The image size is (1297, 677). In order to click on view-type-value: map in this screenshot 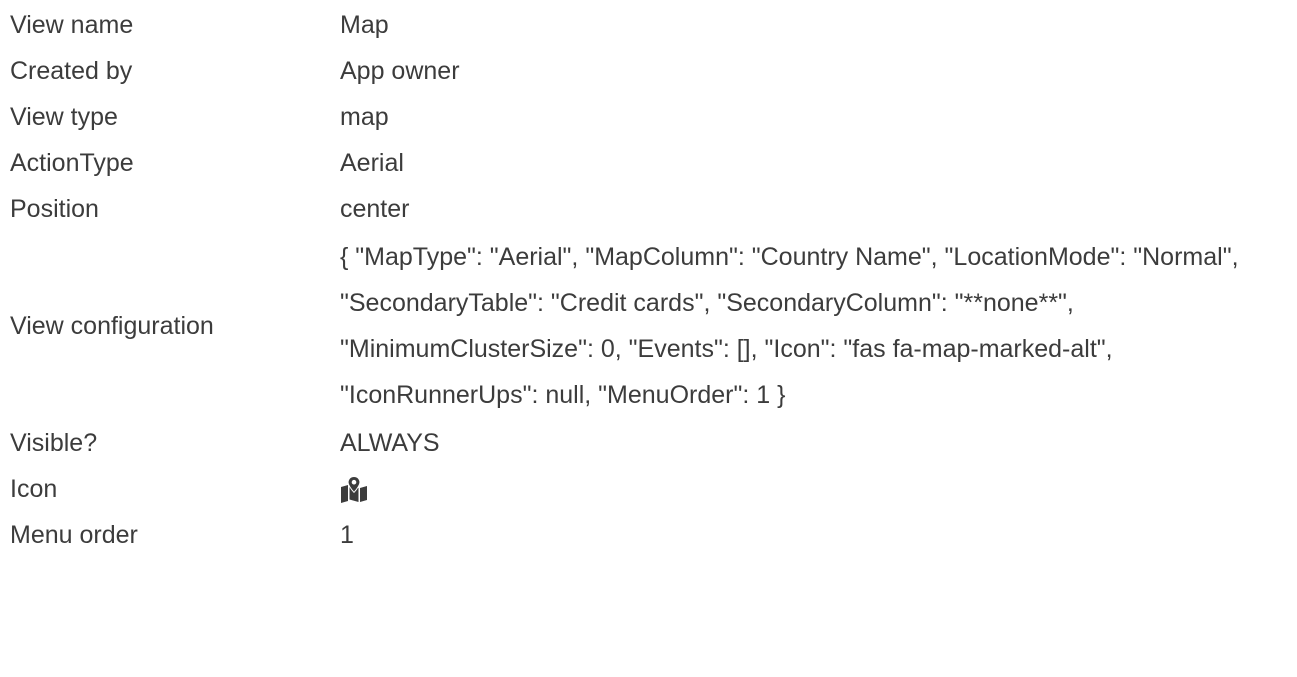, I will do `click(364, 117)`.